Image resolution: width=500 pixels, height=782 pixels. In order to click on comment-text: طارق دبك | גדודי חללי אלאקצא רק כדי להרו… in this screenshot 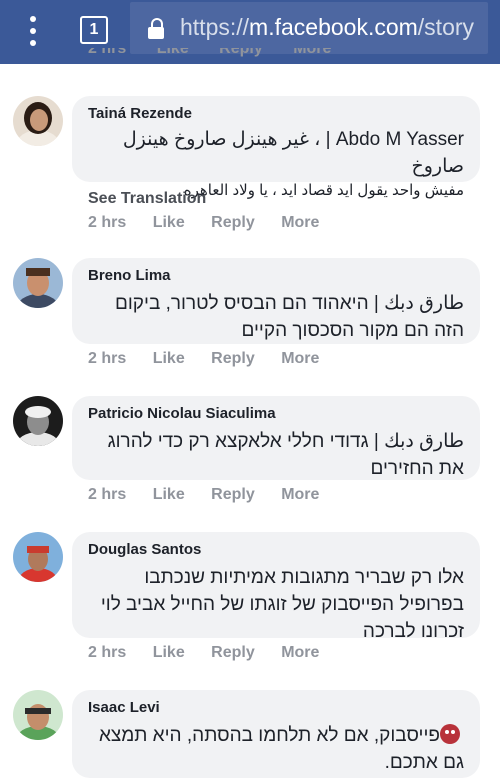, I will do `click(285, 455)`.